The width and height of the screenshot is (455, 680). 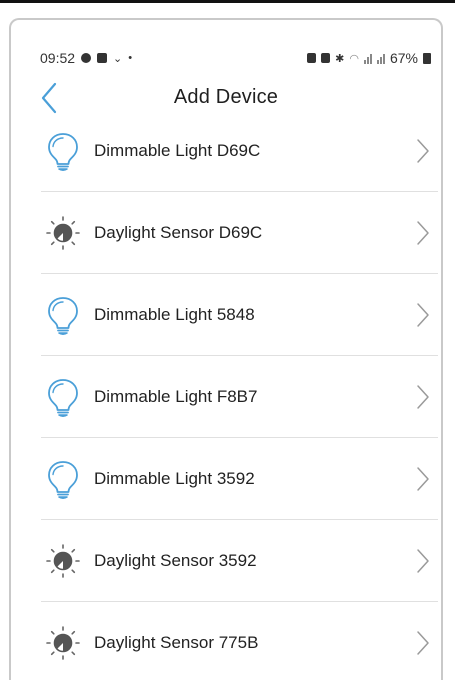 I want to click on status-left: 09:52 ⌄ •, so click(x=86, y=58).